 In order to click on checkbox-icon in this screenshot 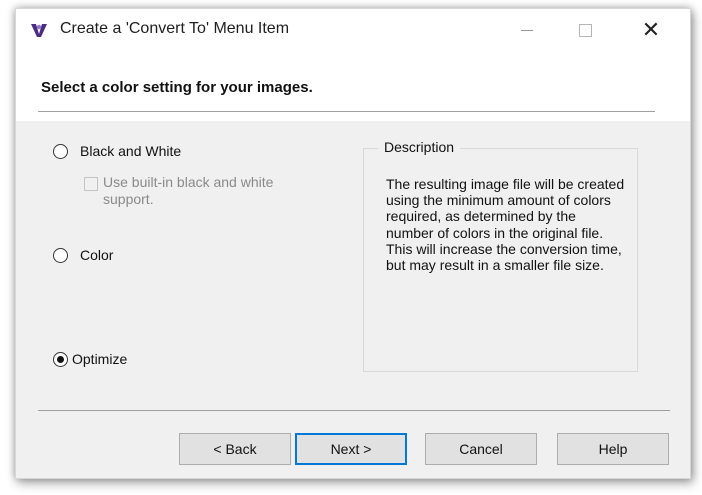, I will do `click(91, 184)`.